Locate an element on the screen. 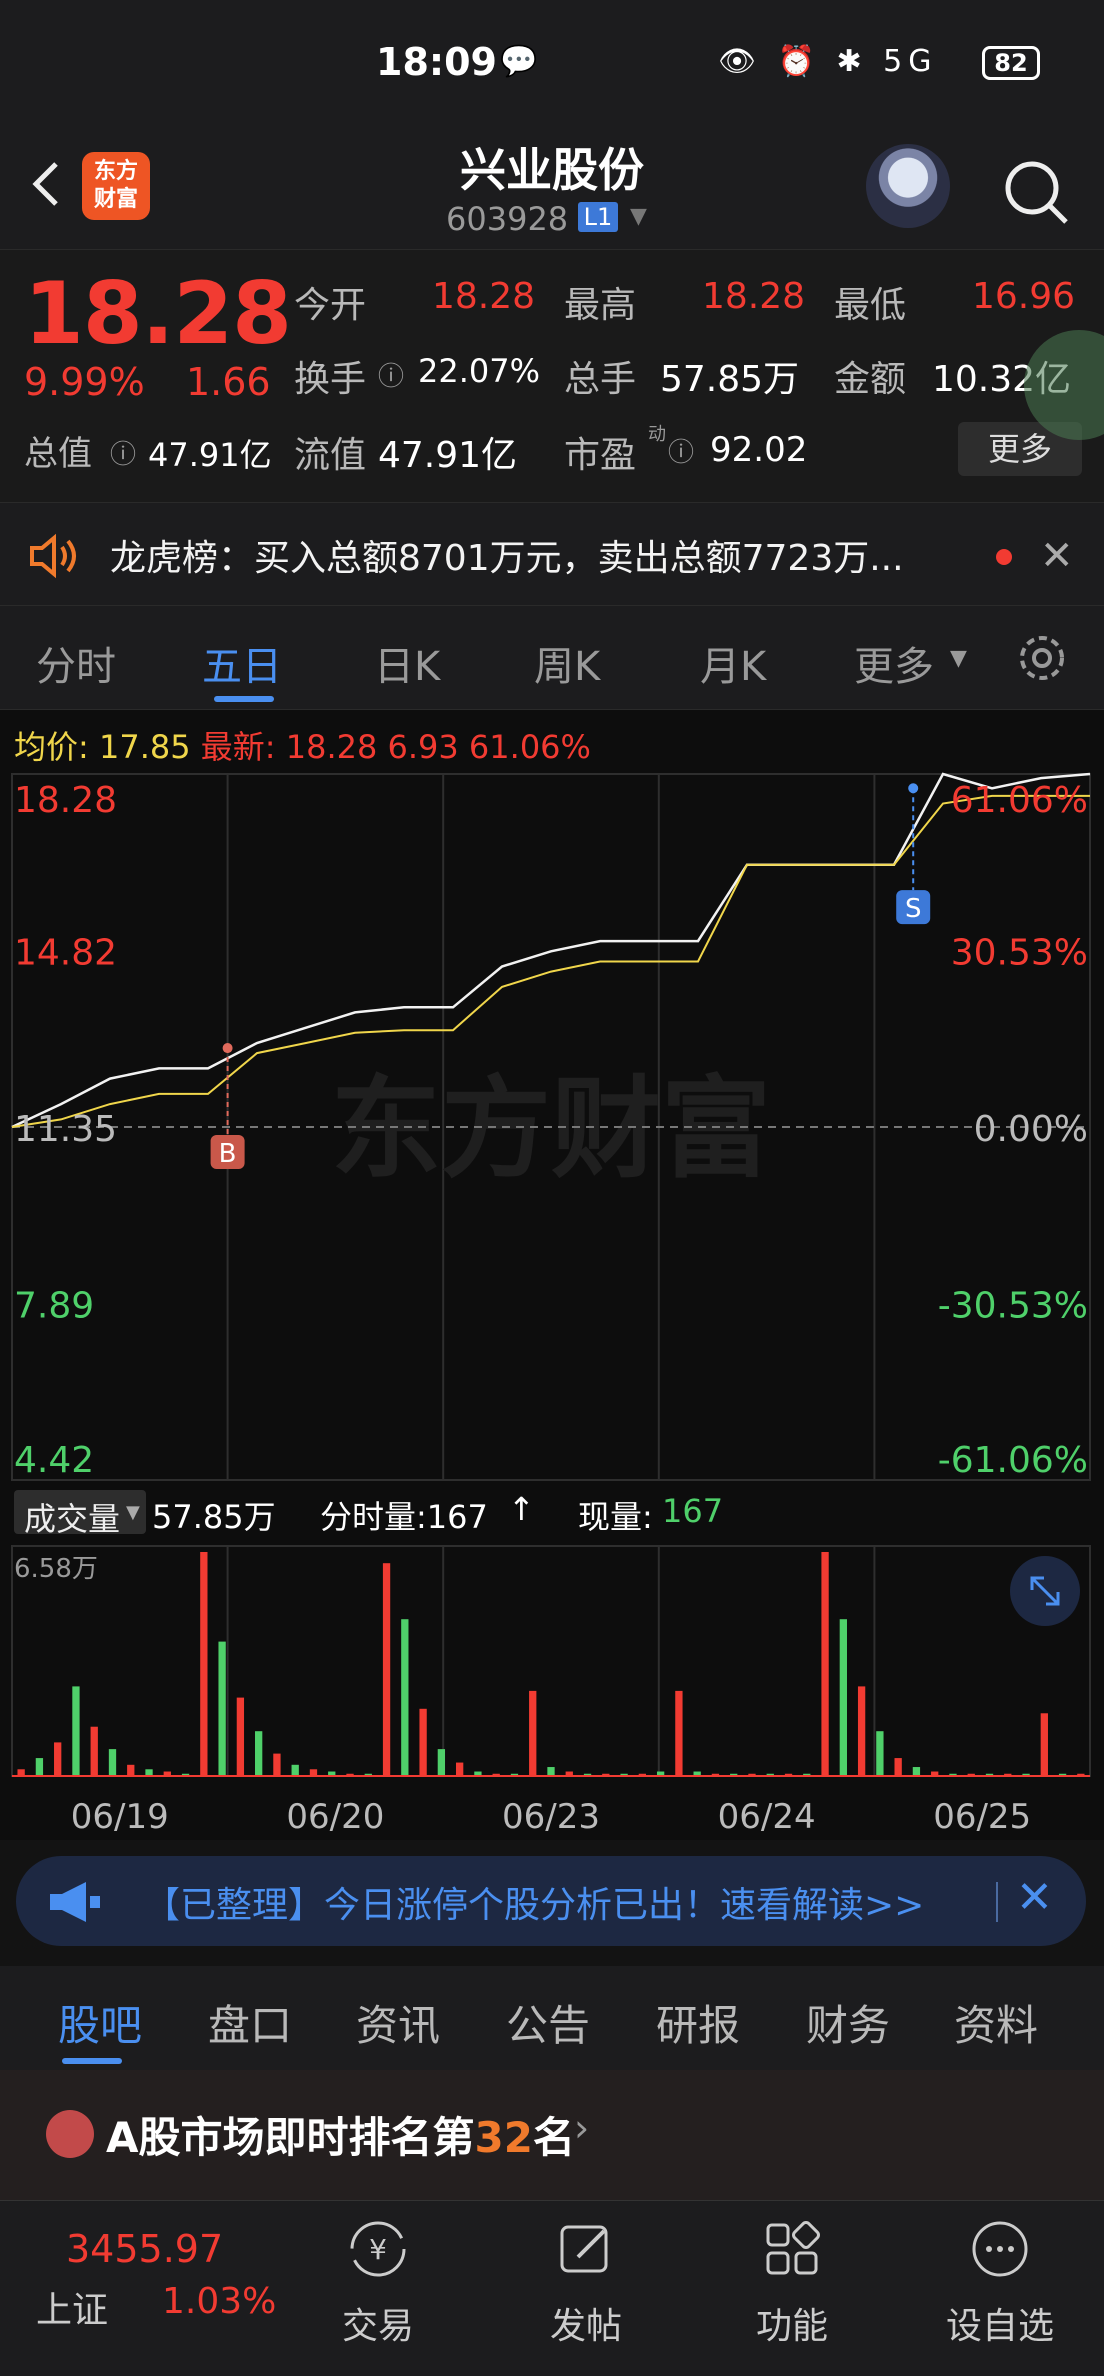 The width and height of the screenshot is (1104, 2376). expand-icon is located at coordinates (1045, 1591).